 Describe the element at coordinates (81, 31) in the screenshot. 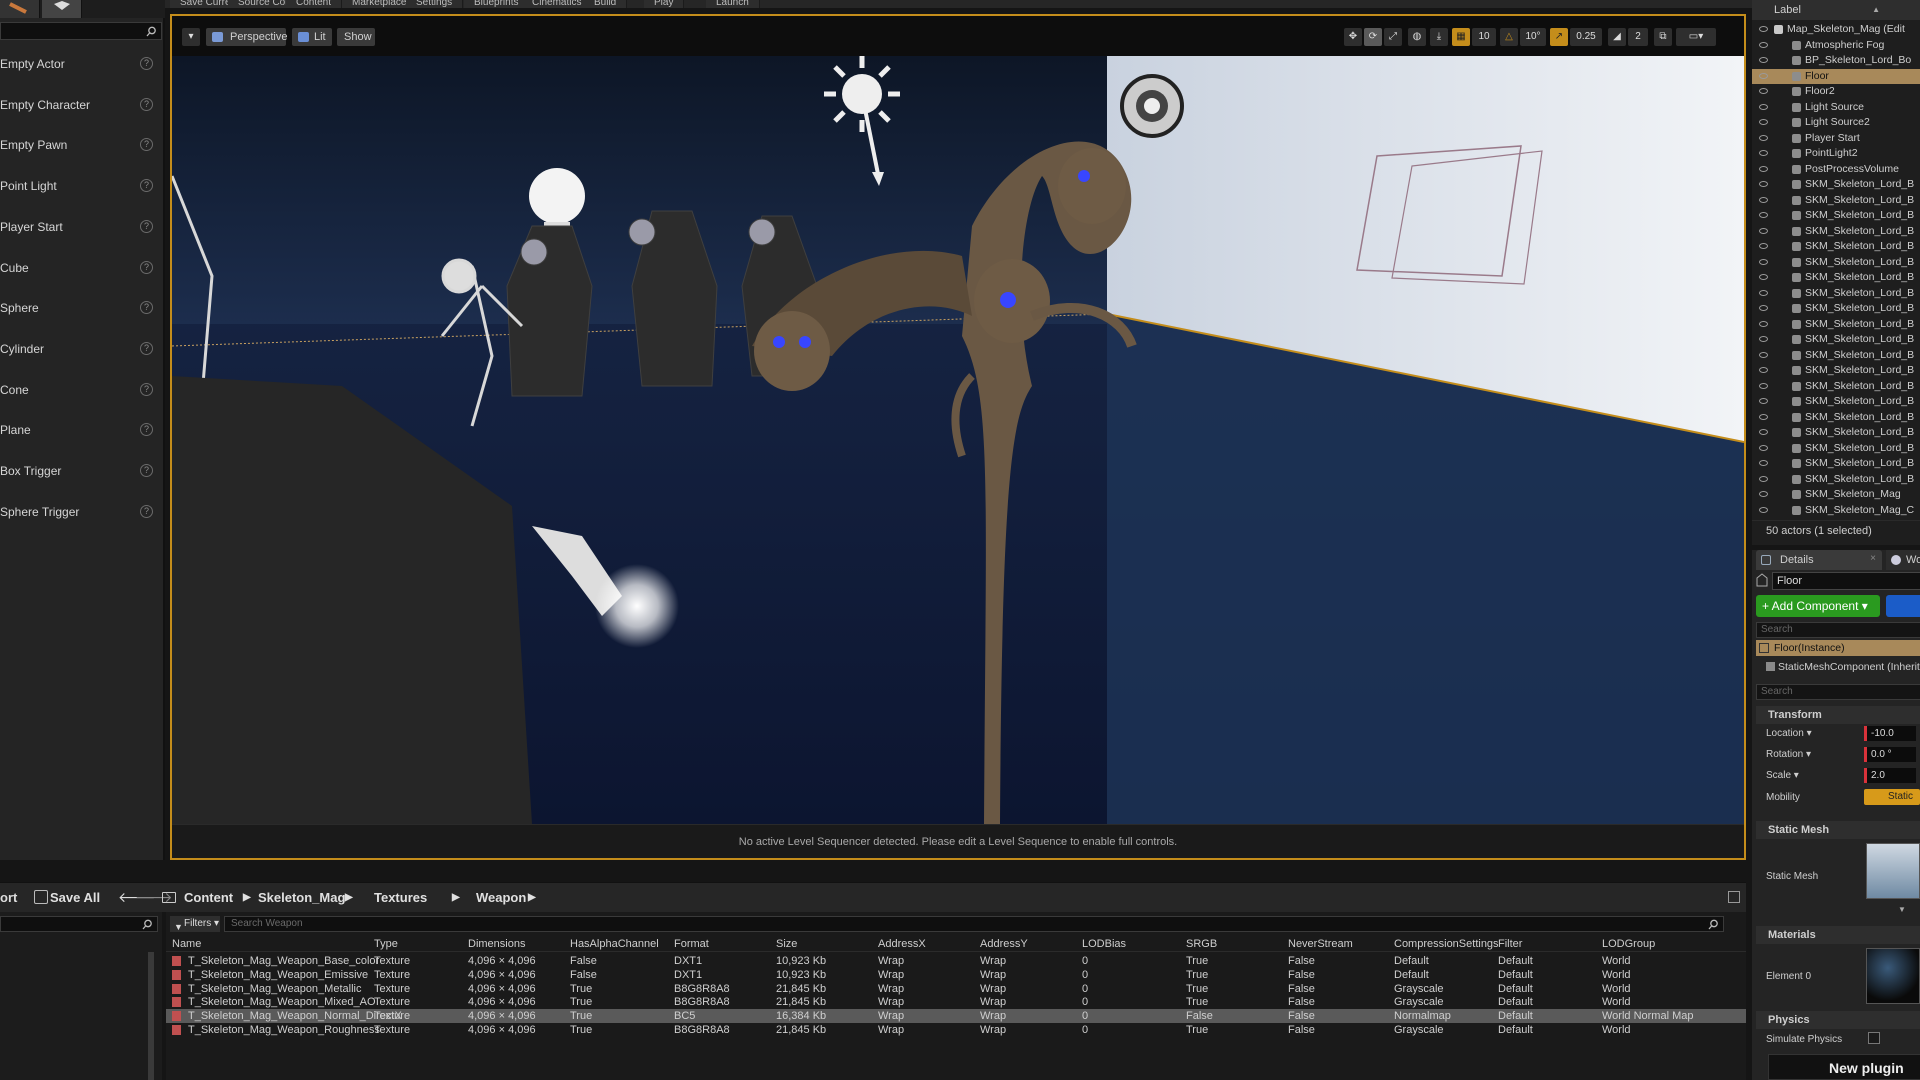

I see `place-search-input` at that location.